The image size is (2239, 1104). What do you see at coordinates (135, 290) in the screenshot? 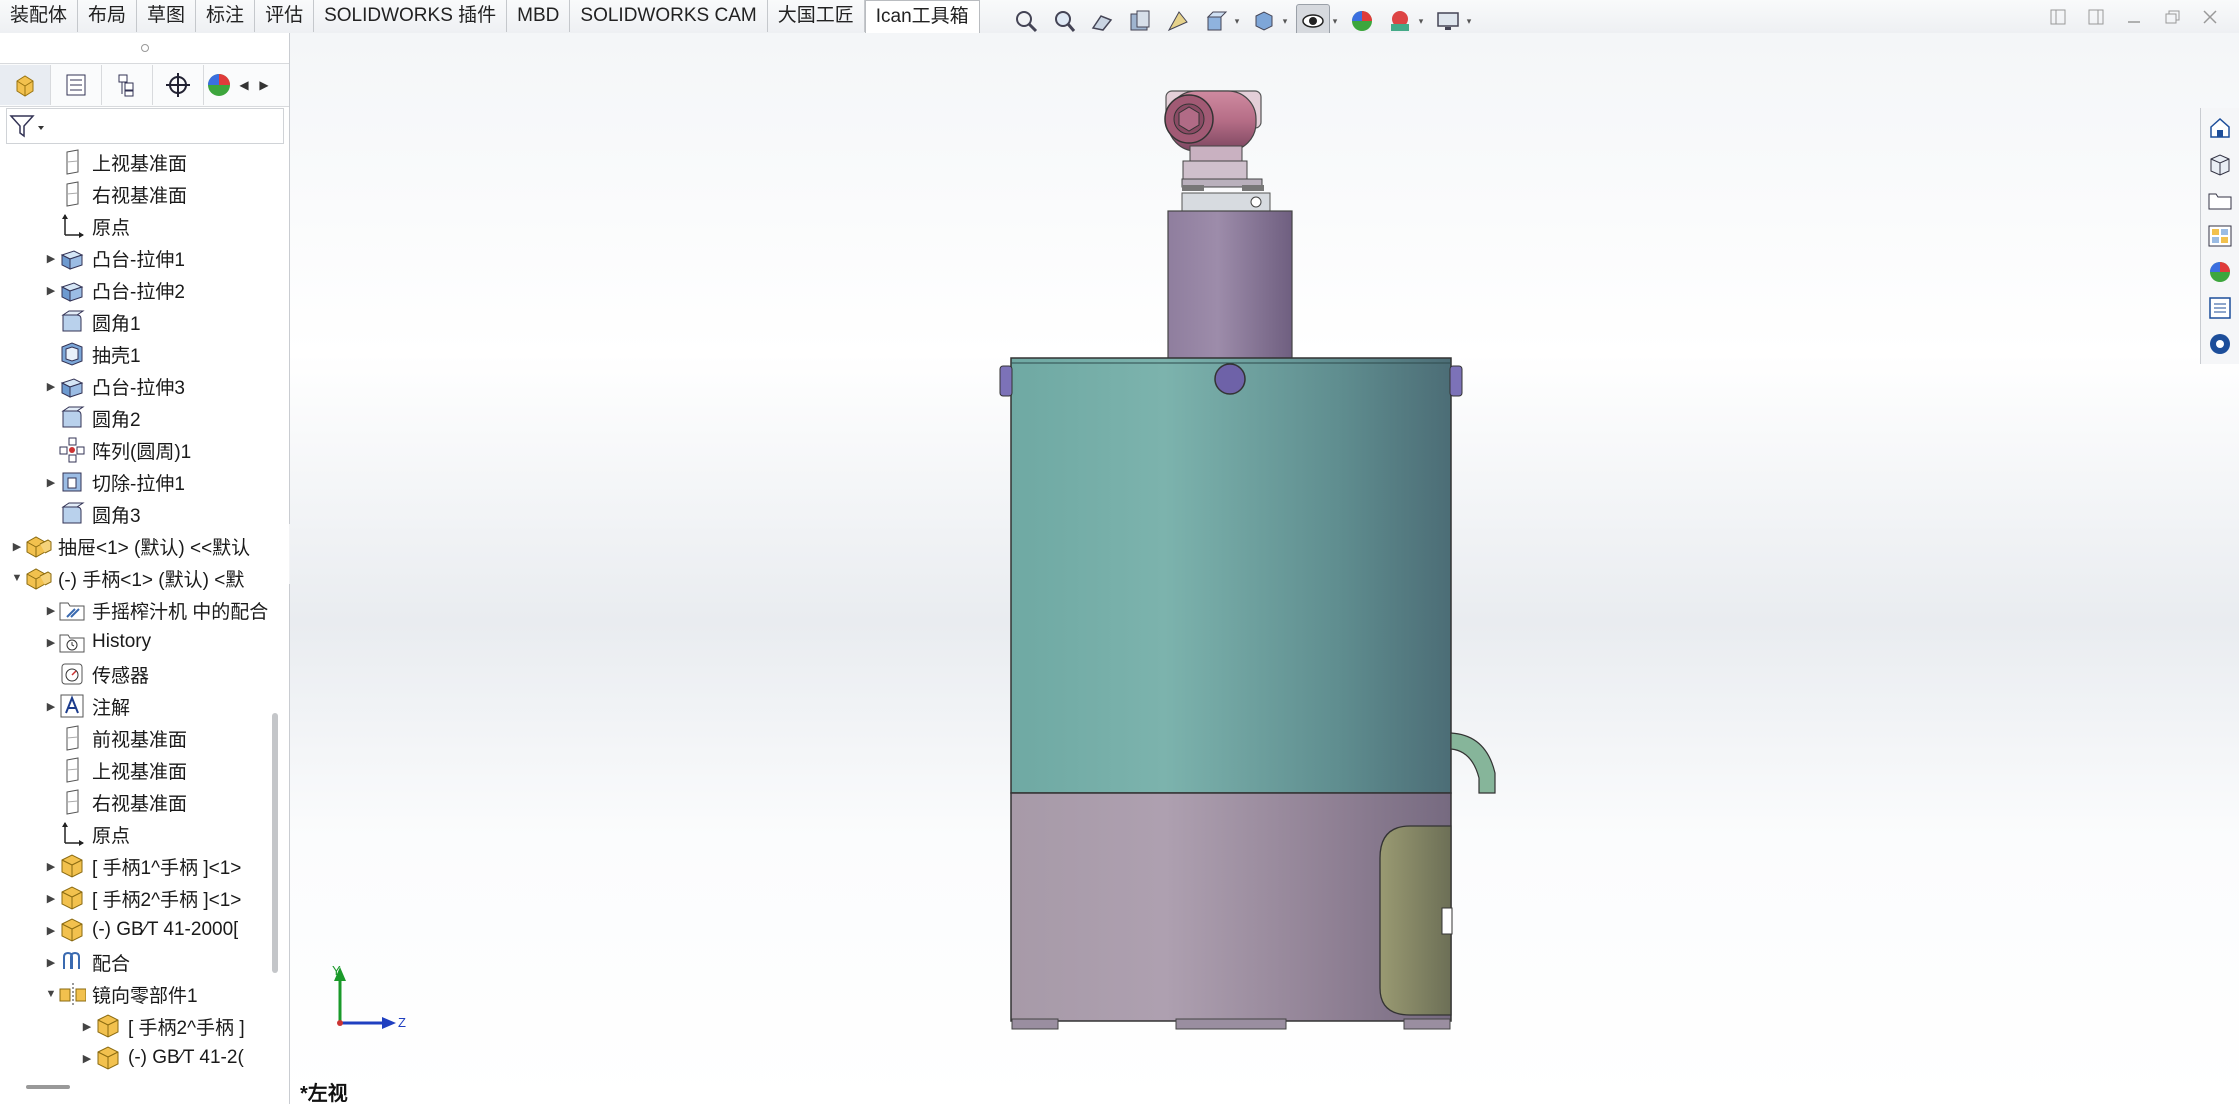
I see `tree-item: ▶ 凸台-拉伸2` at bounding box center [135, 290].